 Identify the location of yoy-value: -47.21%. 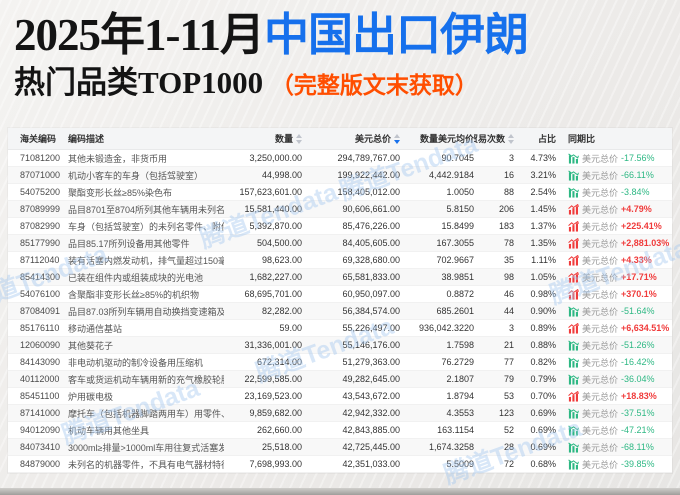
(638, 430).